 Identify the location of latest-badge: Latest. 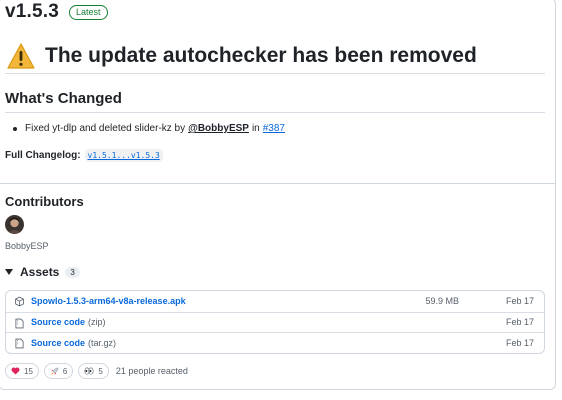
(88, 12).